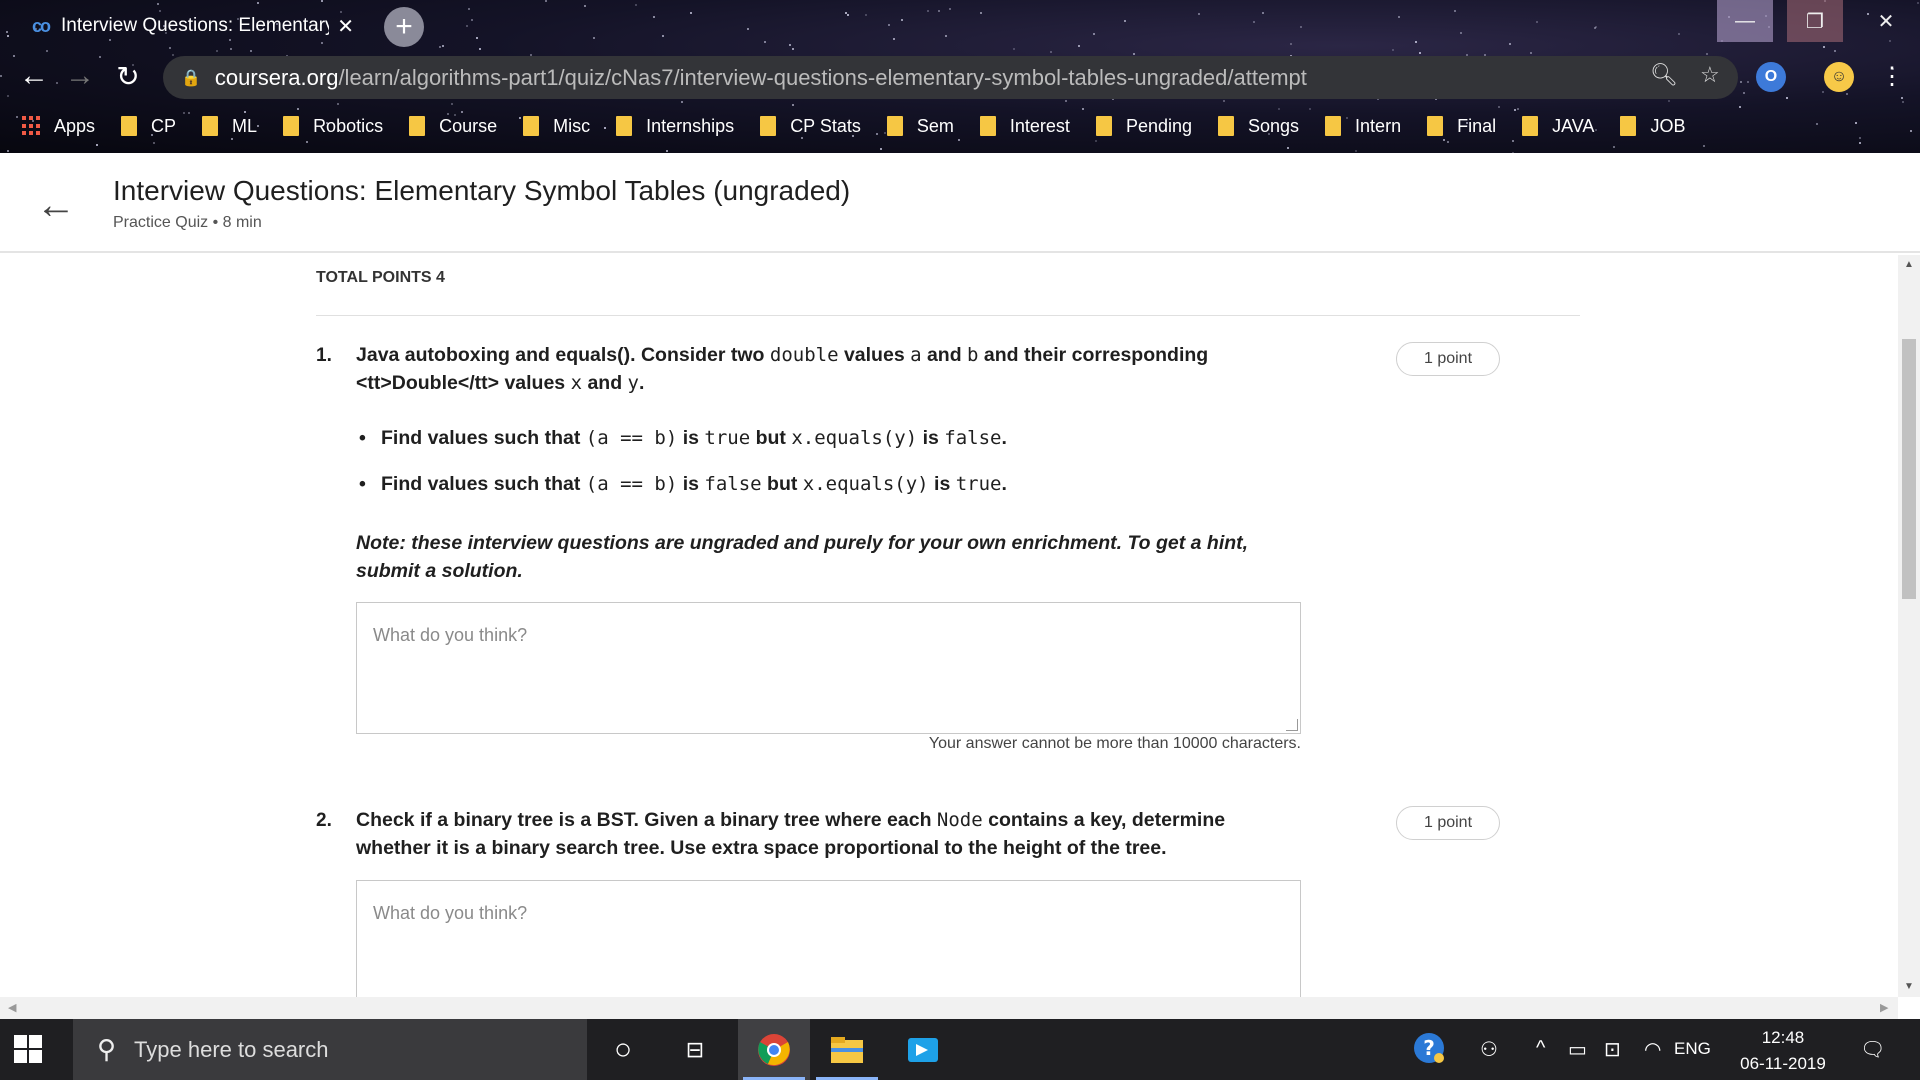 Image resolution: width=1920 pixels, height=1080 pixels. I want to click on language-indicator: ENG, so click(1692, 1049).